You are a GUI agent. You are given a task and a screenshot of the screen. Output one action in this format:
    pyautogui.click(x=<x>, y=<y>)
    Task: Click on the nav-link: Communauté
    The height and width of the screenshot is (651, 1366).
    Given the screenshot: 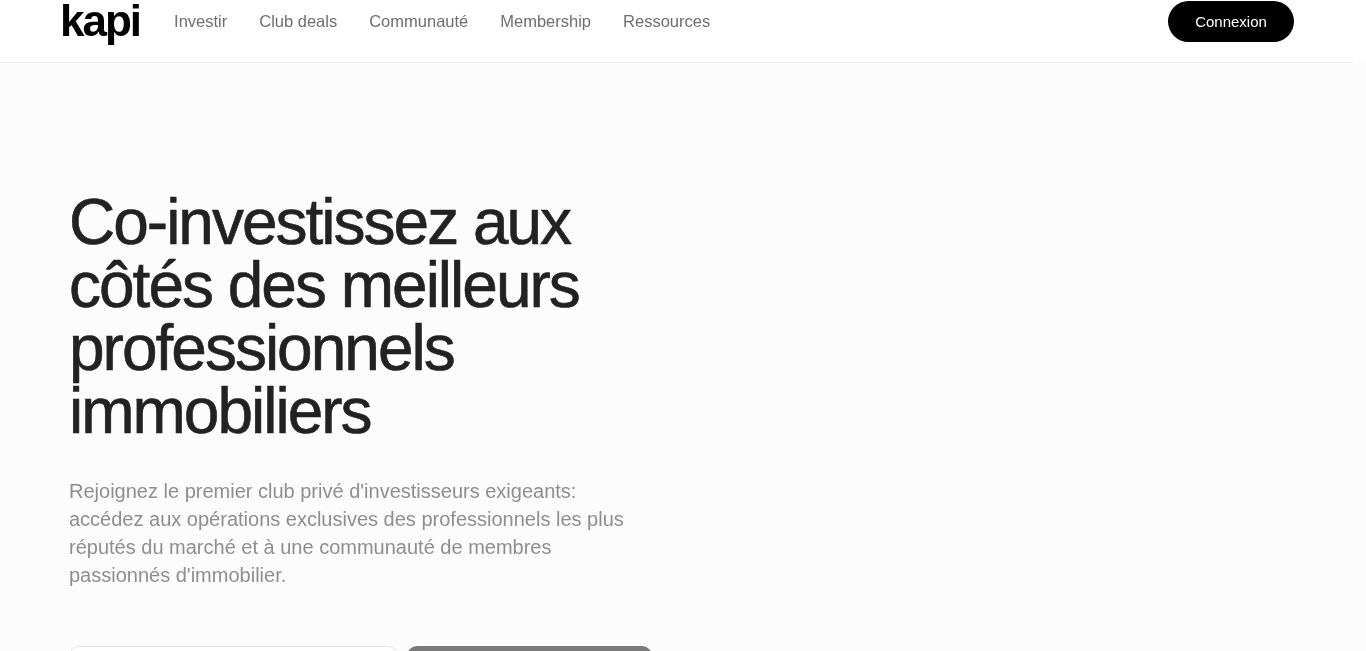 What is the action you would take?
    pyautogui.click(x=419, y=21)
    